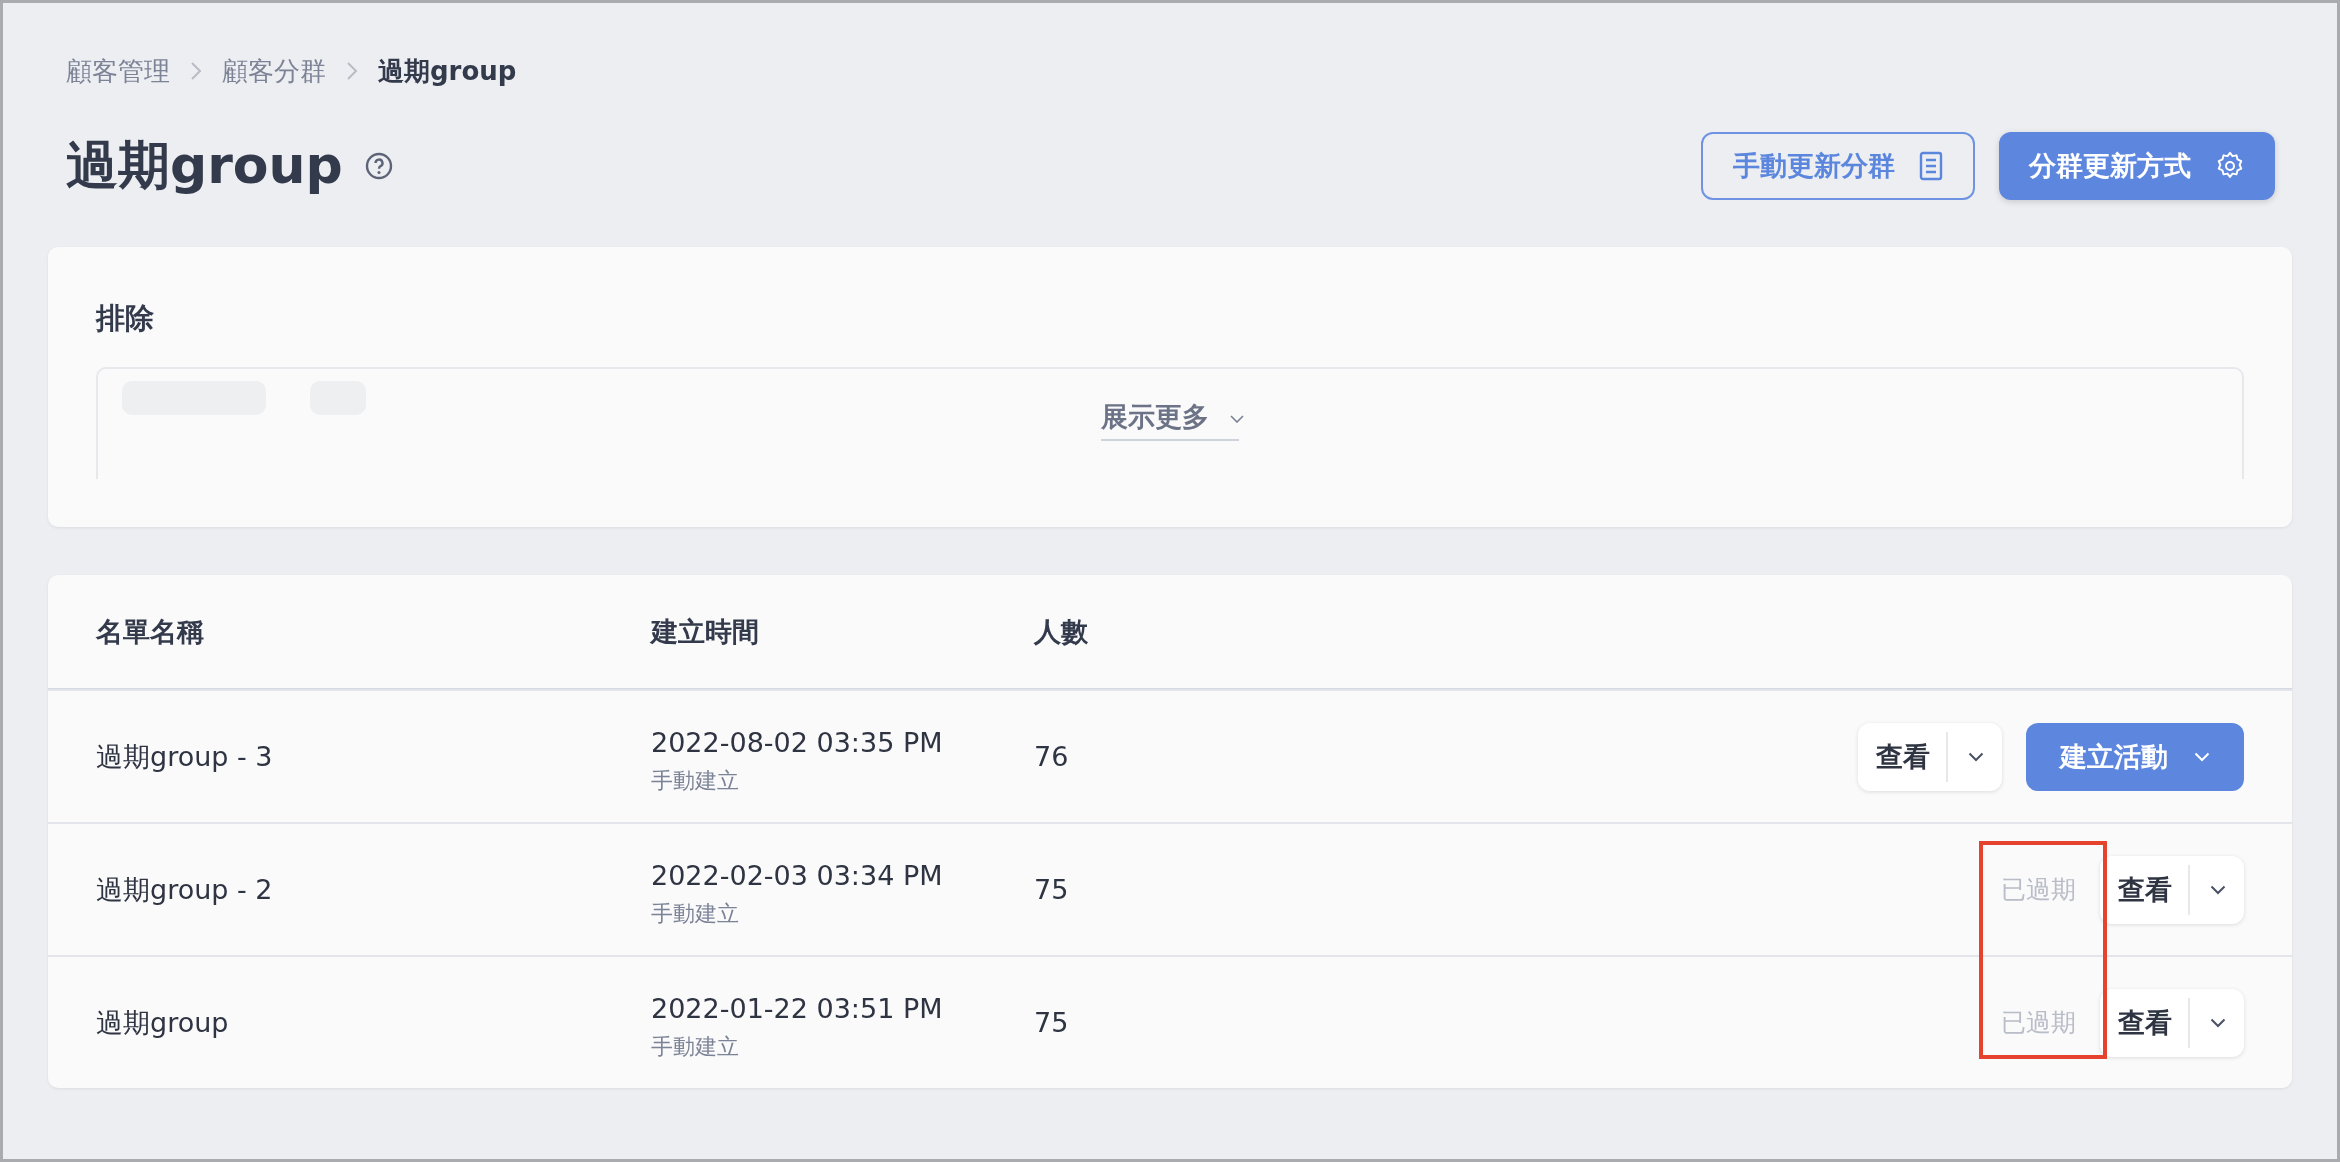  What do you see at coordinates (150, 631) in the screenshot?
I see `column-header: 名單名稱` at bounding box center [150, 631].